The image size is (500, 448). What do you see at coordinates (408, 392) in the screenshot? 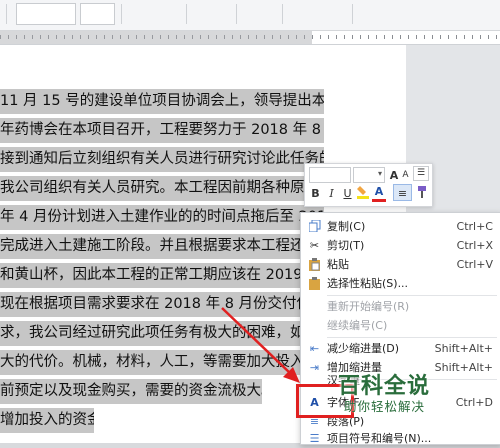
I see `watermark: 百科全说 助你轻松解决` at bounding box center [408, 392].